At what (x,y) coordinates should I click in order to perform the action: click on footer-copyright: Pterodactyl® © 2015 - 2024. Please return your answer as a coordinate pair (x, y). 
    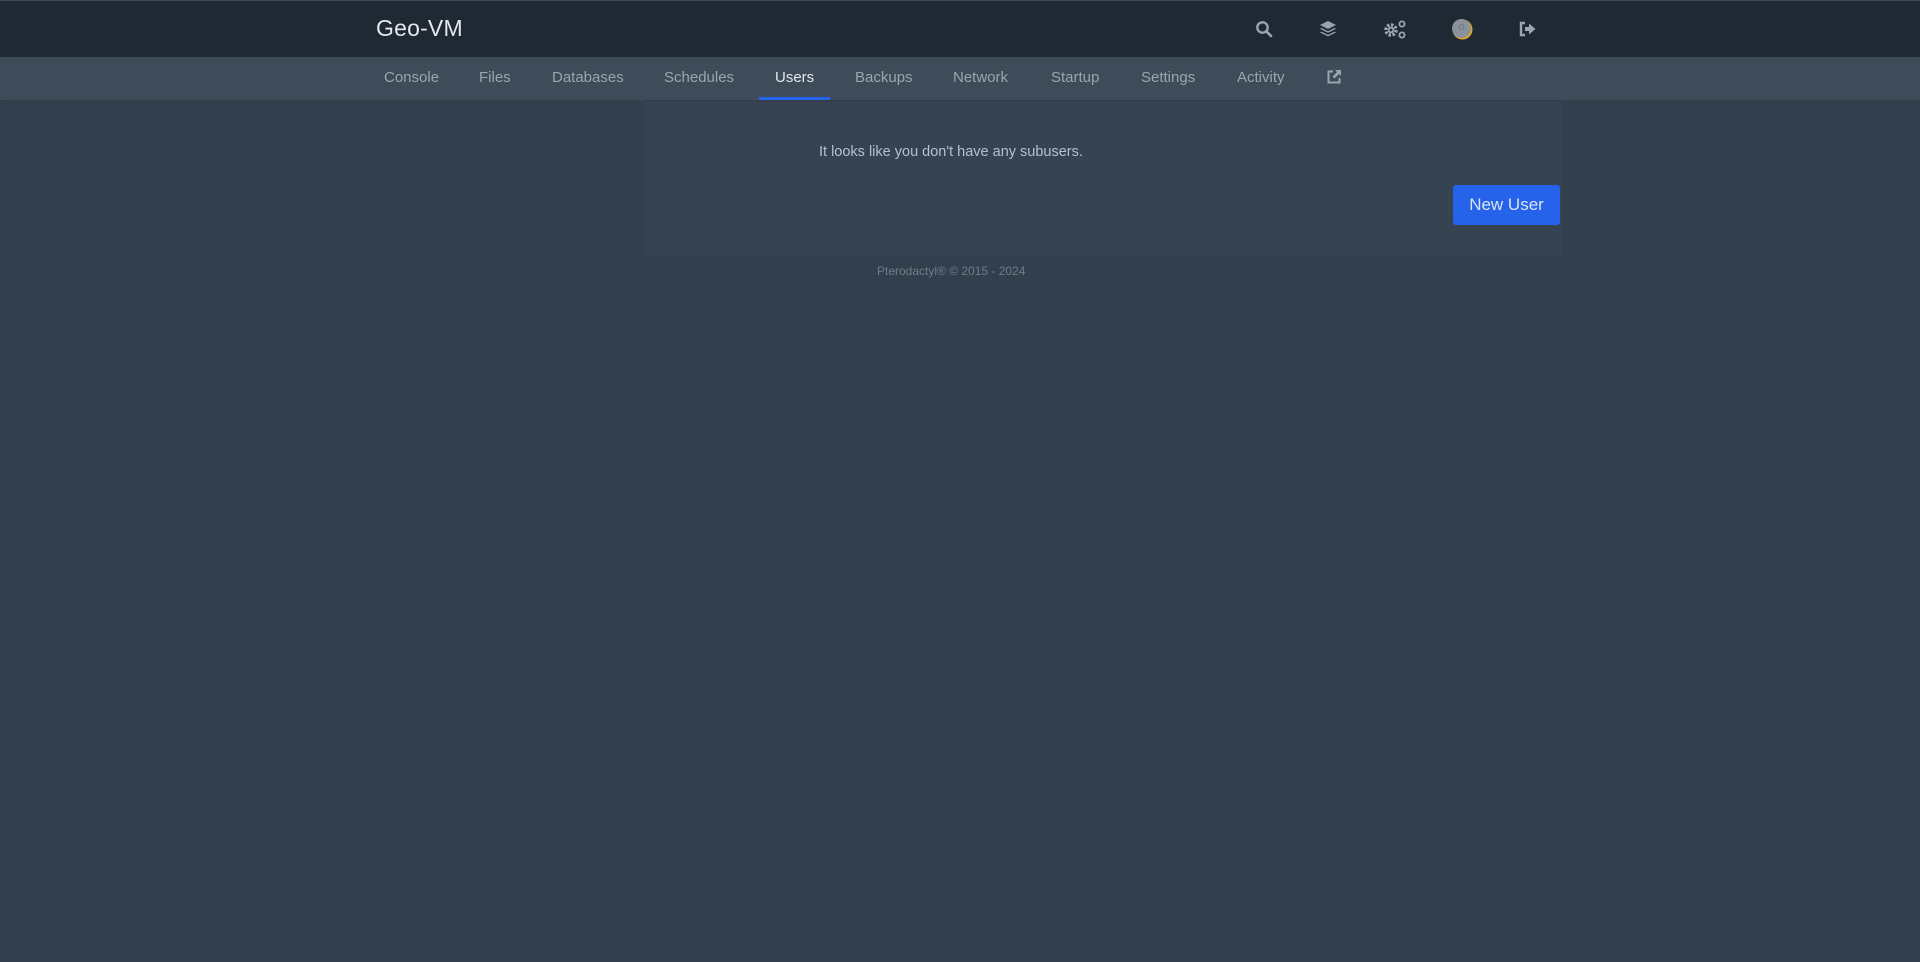
    Looking at the image, I should click on (951, 271).